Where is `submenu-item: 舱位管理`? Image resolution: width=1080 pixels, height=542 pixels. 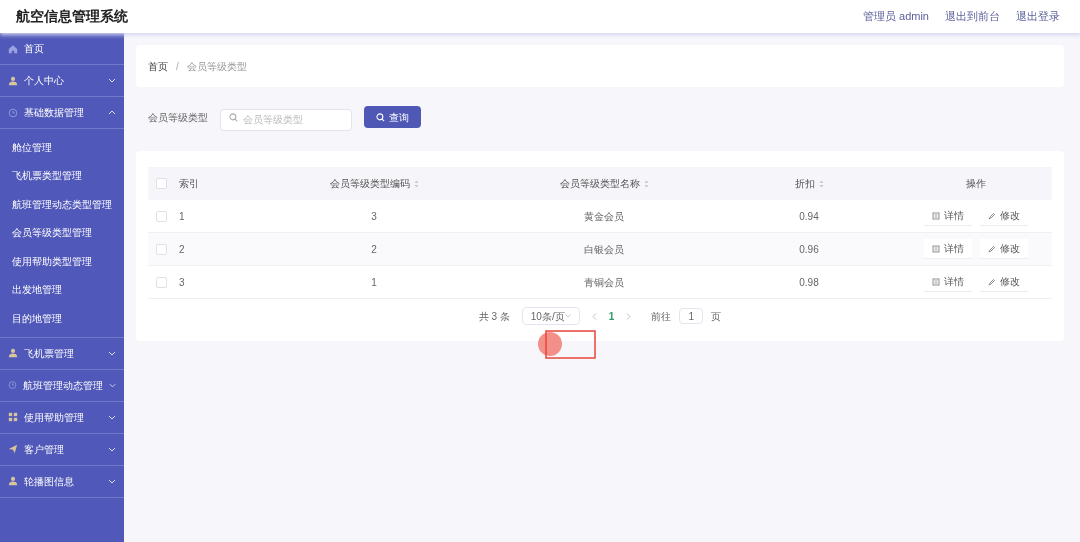
submenu-item: 舱位管理 is located at coordinates (62, 147).